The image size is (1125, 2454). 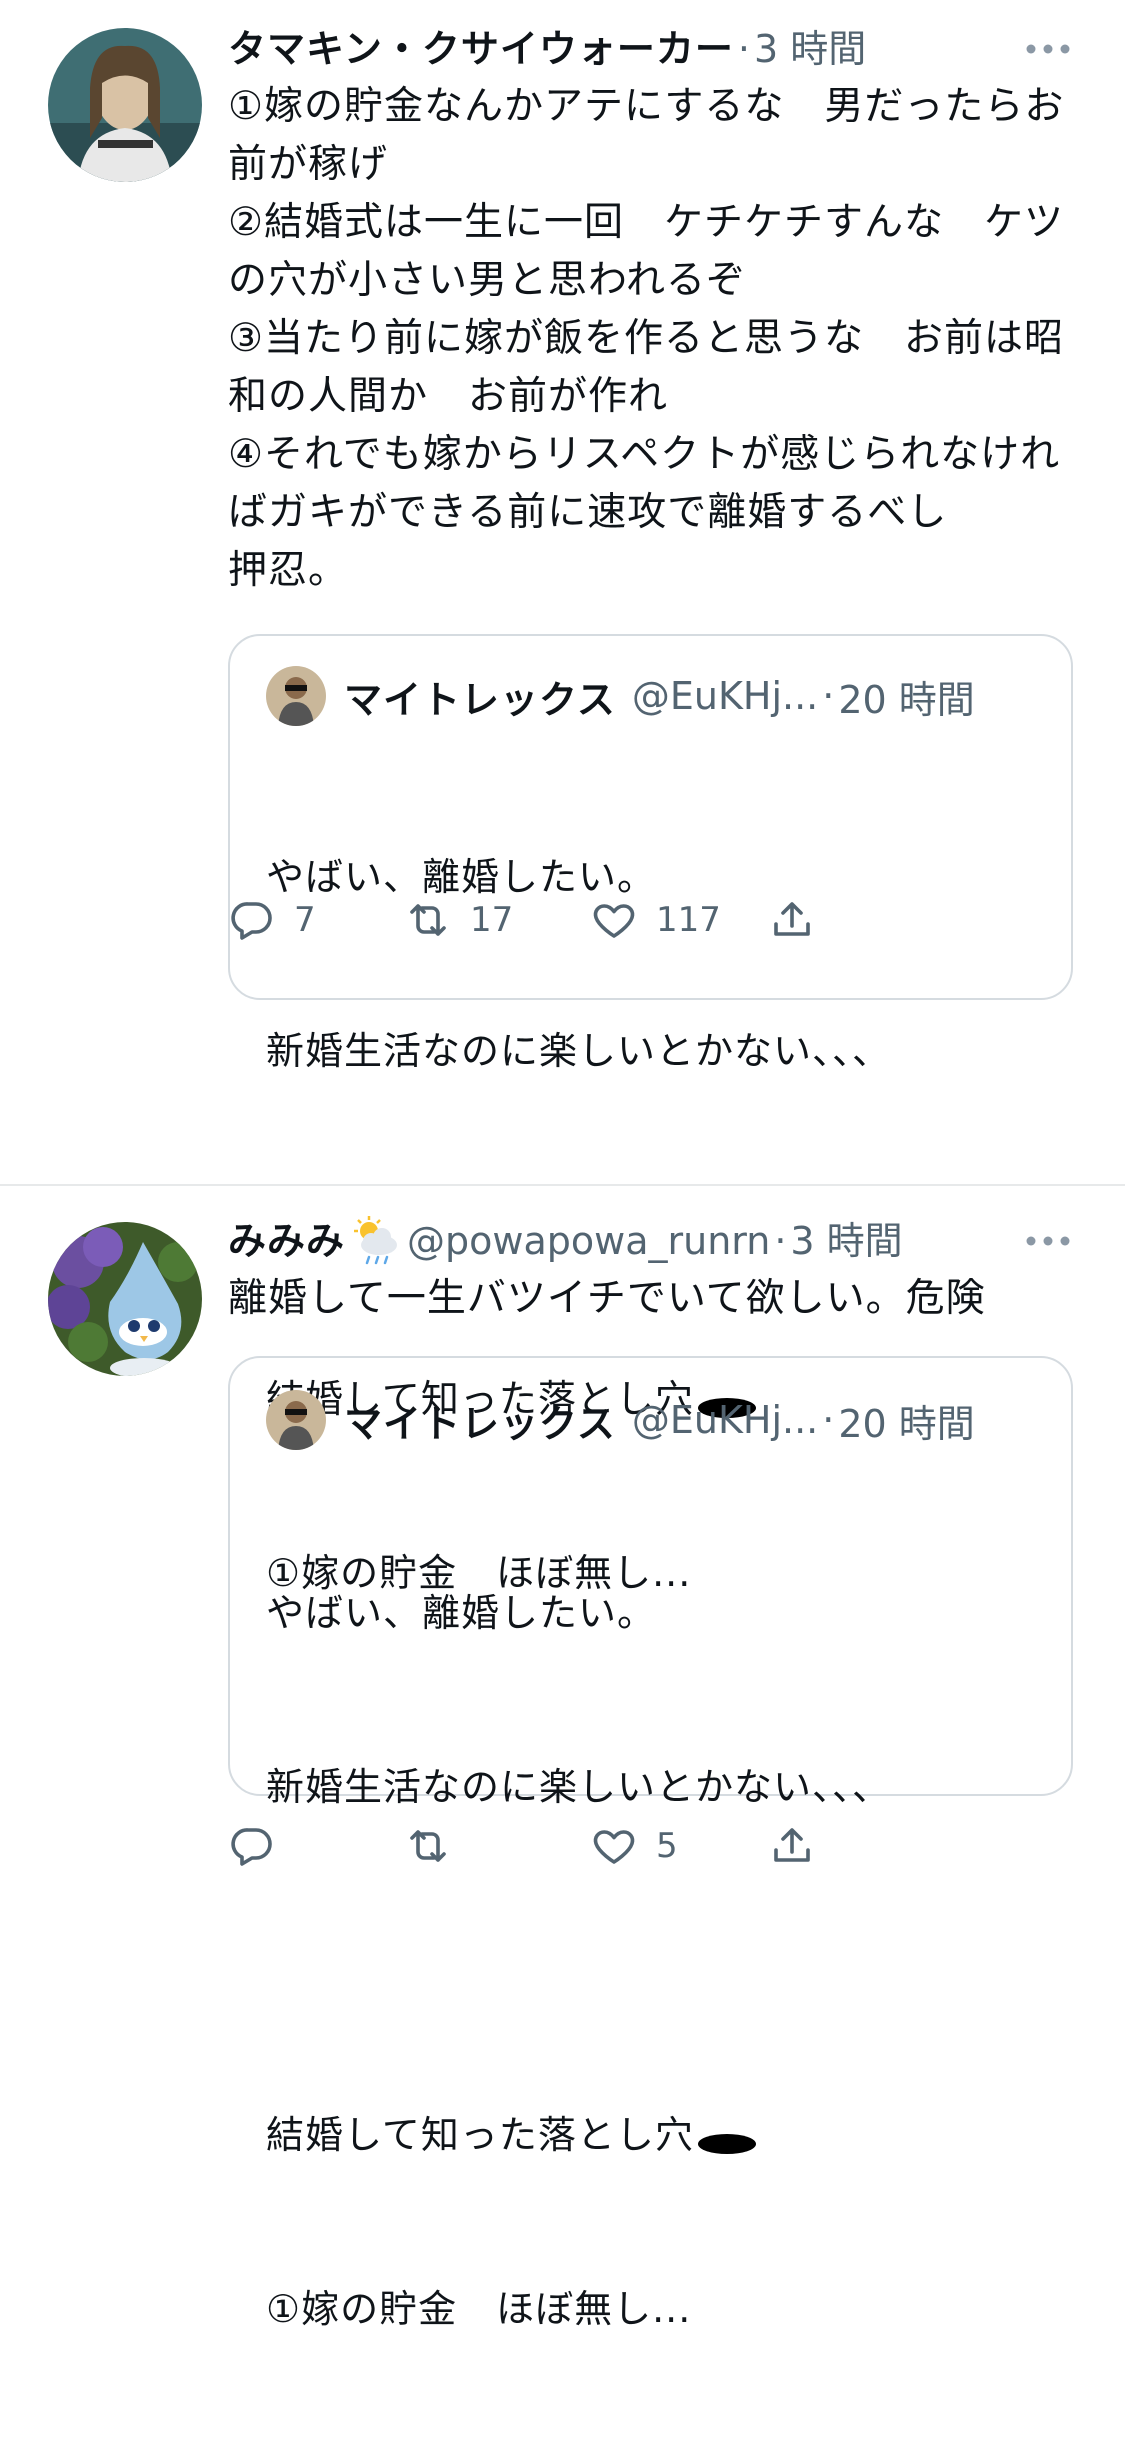 What do you see at coordinates (481, 49) in the screenshot?
I see `display-name: タマキン・クサイウォーカー` at bounding box center [481, 49].